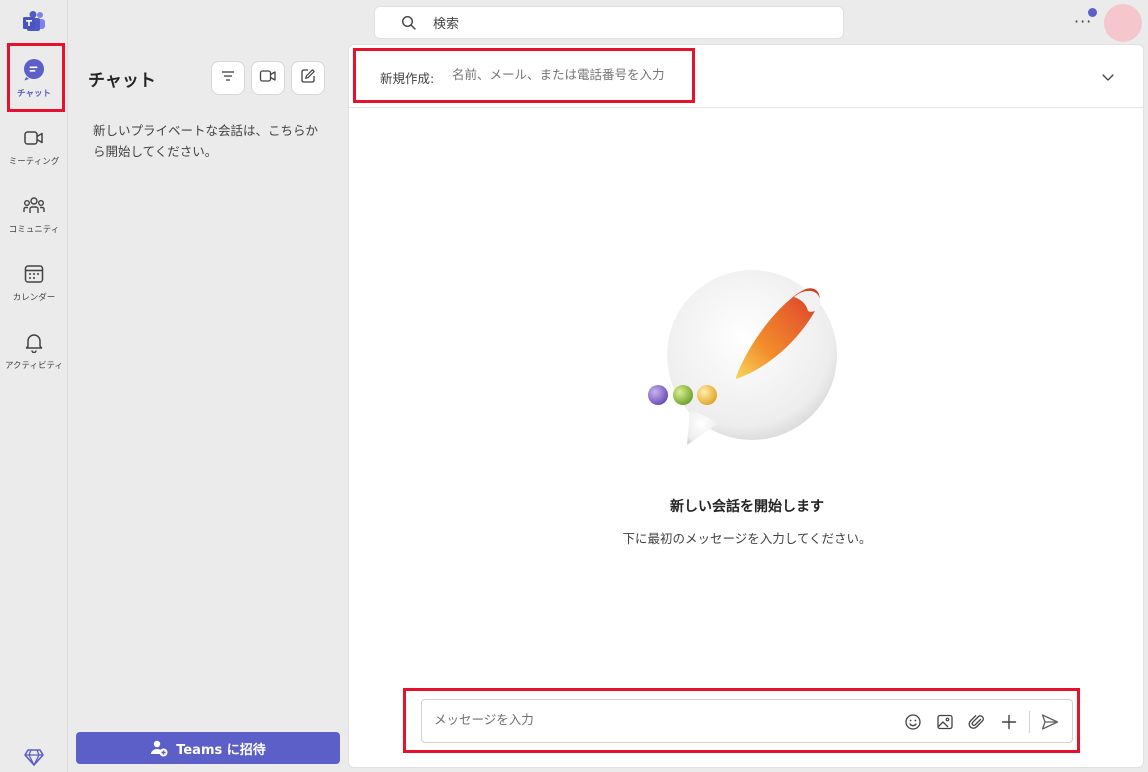 The height and width of the screenshot is (772, 1148). What do you see at coordinates (34, 93) in the screenshot?
I see `rail-label-chat: チャット` at bounding box center [34, 93].